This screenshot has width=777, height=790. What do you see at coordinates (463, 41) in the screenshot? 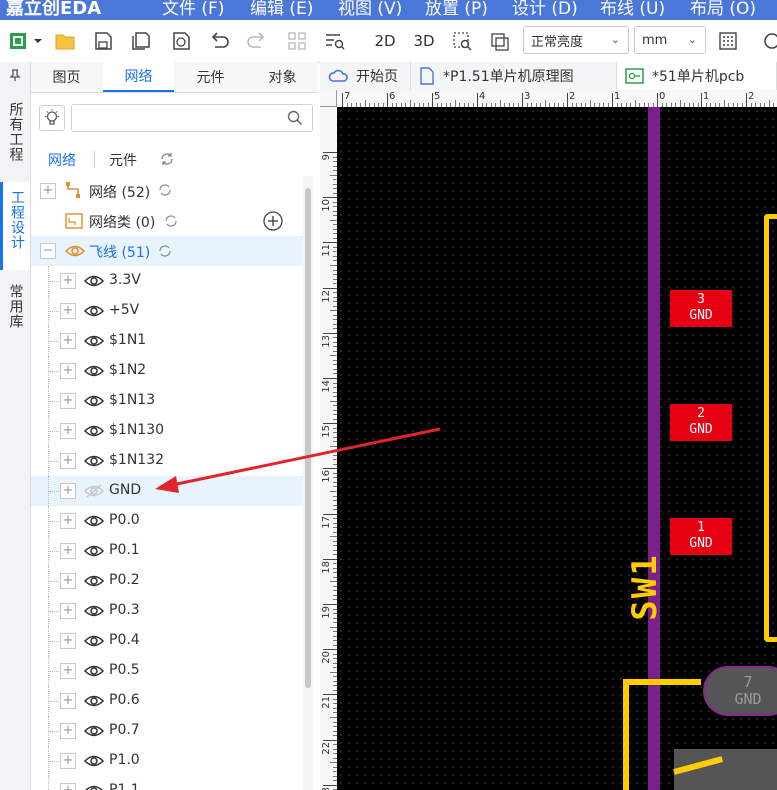
I see `zoom-area-icon` at bounding box center [463, 41].